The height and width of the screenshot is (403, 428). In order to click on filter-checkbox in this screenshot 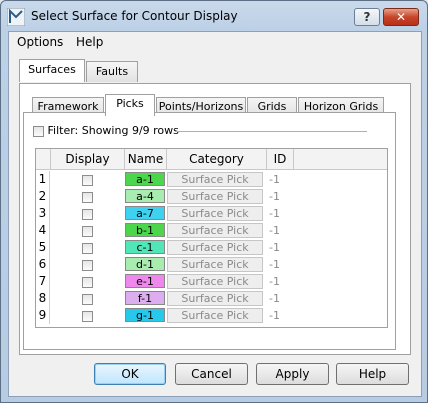, I will do `click(38, 131)`.